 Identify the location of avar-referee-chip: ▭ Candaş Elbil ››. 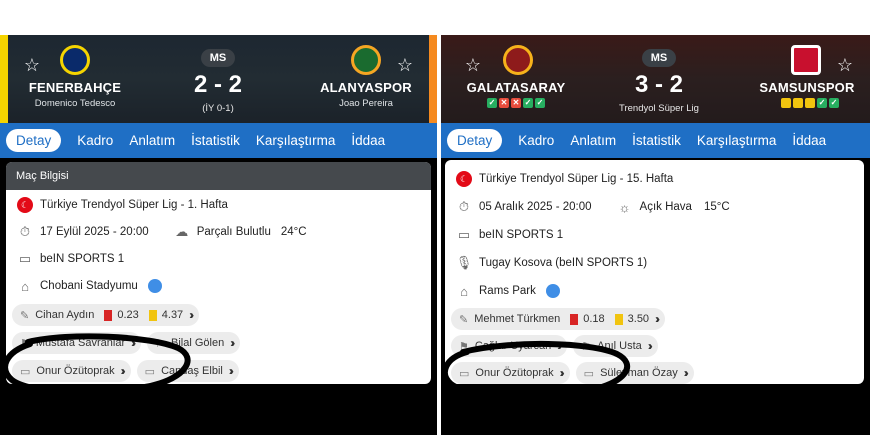
(187, 371).